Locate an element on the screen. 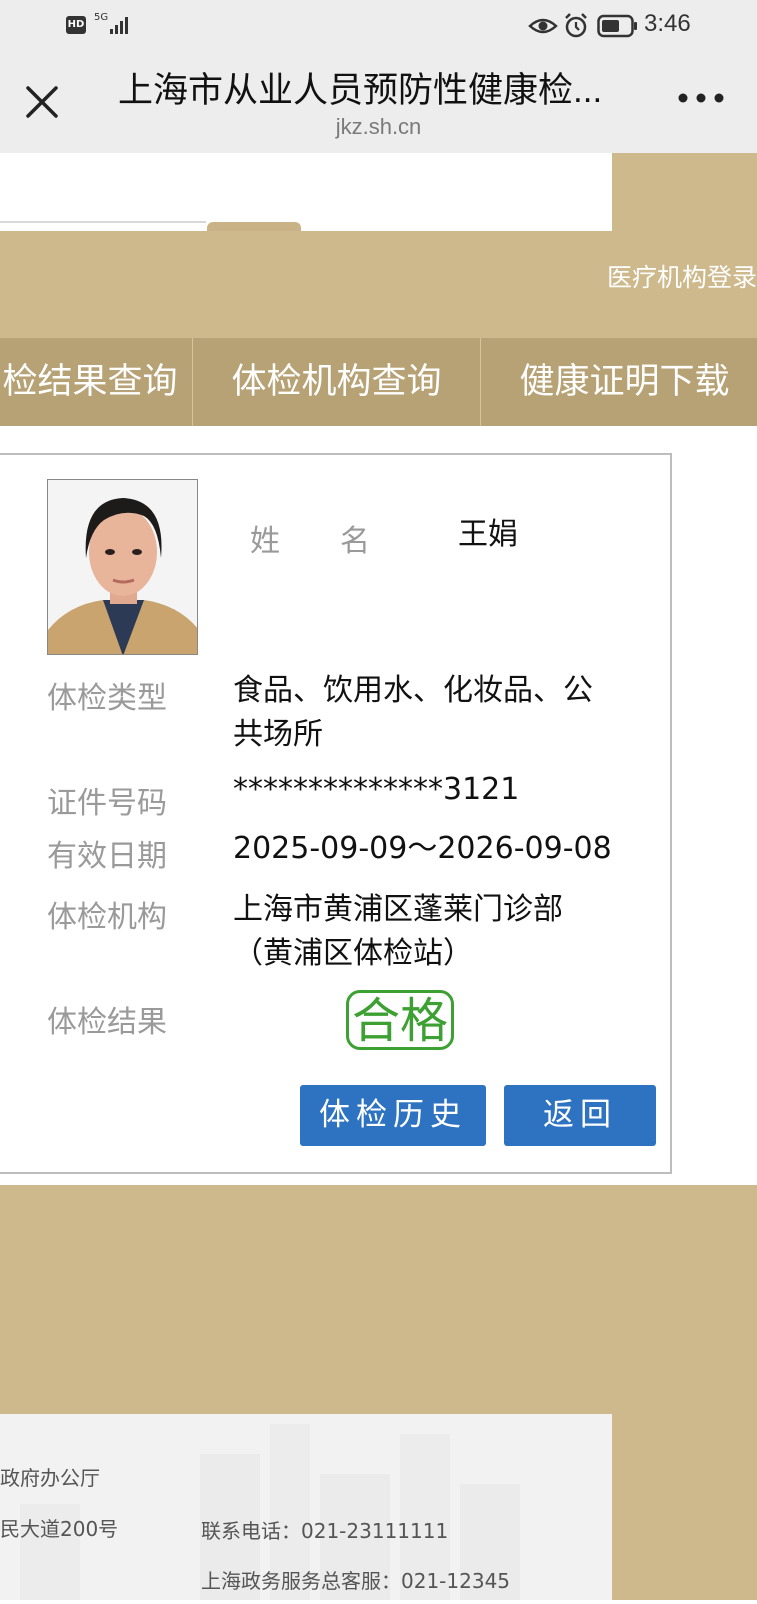  page-url: jkz.sh.cn is located at coordinates (378, 126).